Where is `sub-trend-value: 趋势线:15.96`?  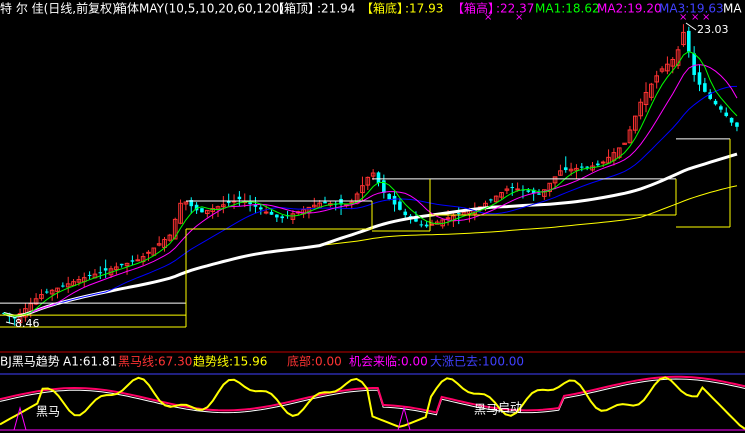 sub-trend-value: 趋势线:15.96 is located at coordinates (230, 362).